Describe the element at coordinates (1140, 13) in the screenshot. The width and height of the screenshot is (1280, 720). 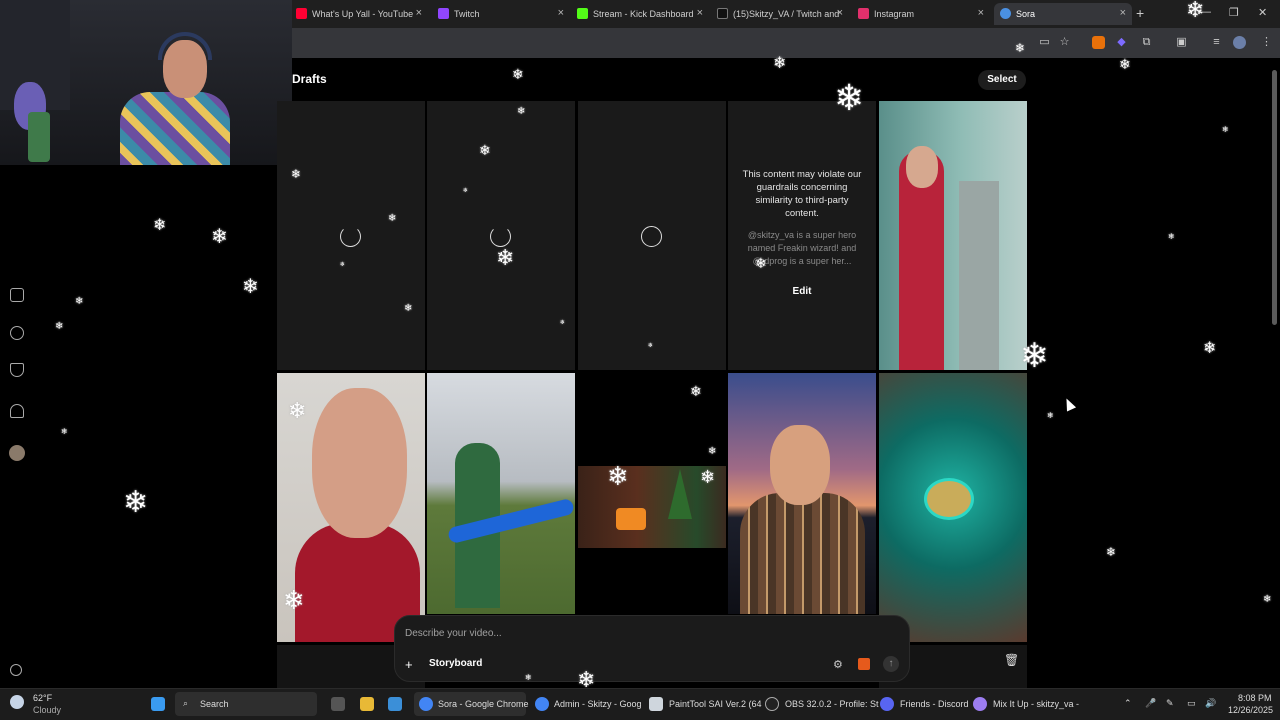
I see `new-tab-button: +` at that location.